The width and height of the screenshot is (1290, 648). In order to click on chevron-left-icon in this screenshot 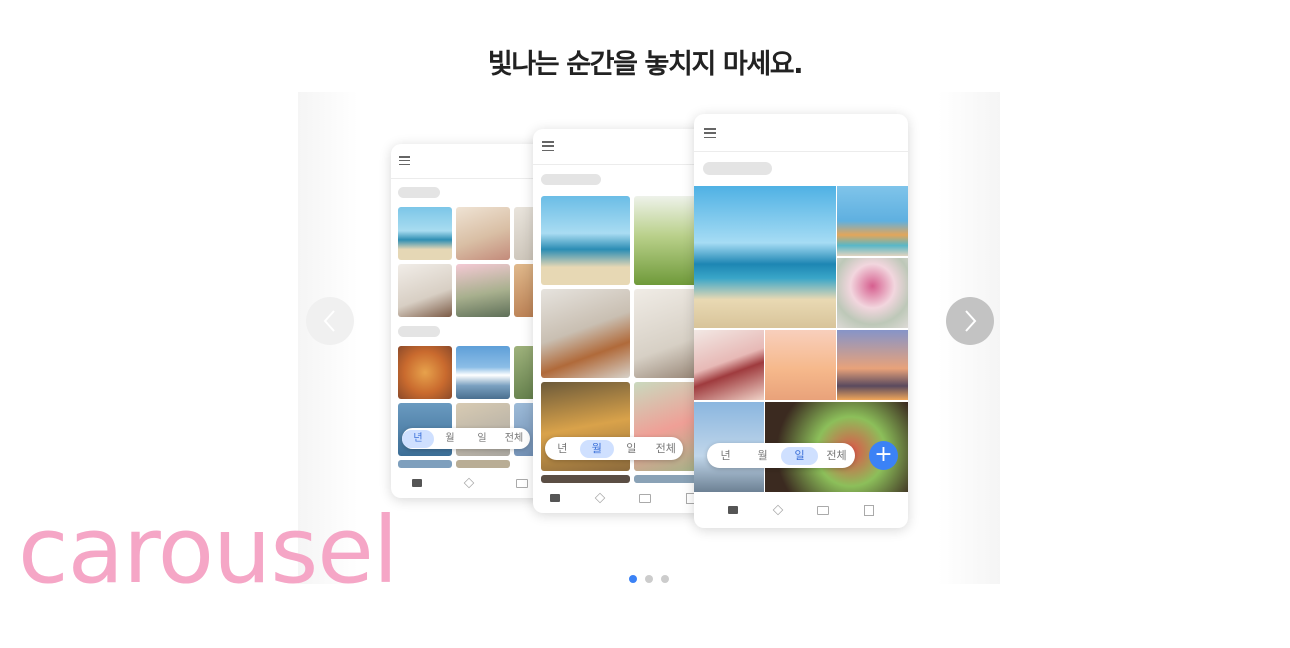, I will do `click(329, 321)`.